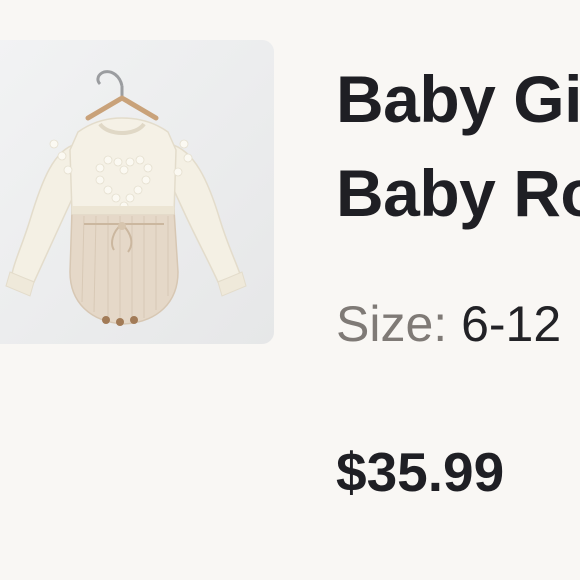 This screenshot has width=580, height=580. Describe the element at coordinates (458, 193) in the screenshot. I see `product-title-line-2: Baby Ro` at that location.